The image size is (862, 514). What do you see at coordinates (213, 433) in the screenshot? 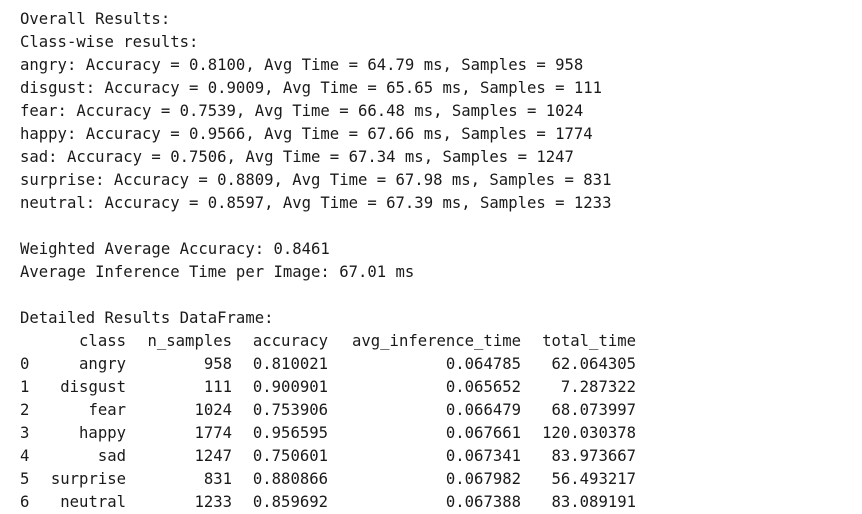
I see `cell-n-samples: 1774` at bounding box center [213, 433].